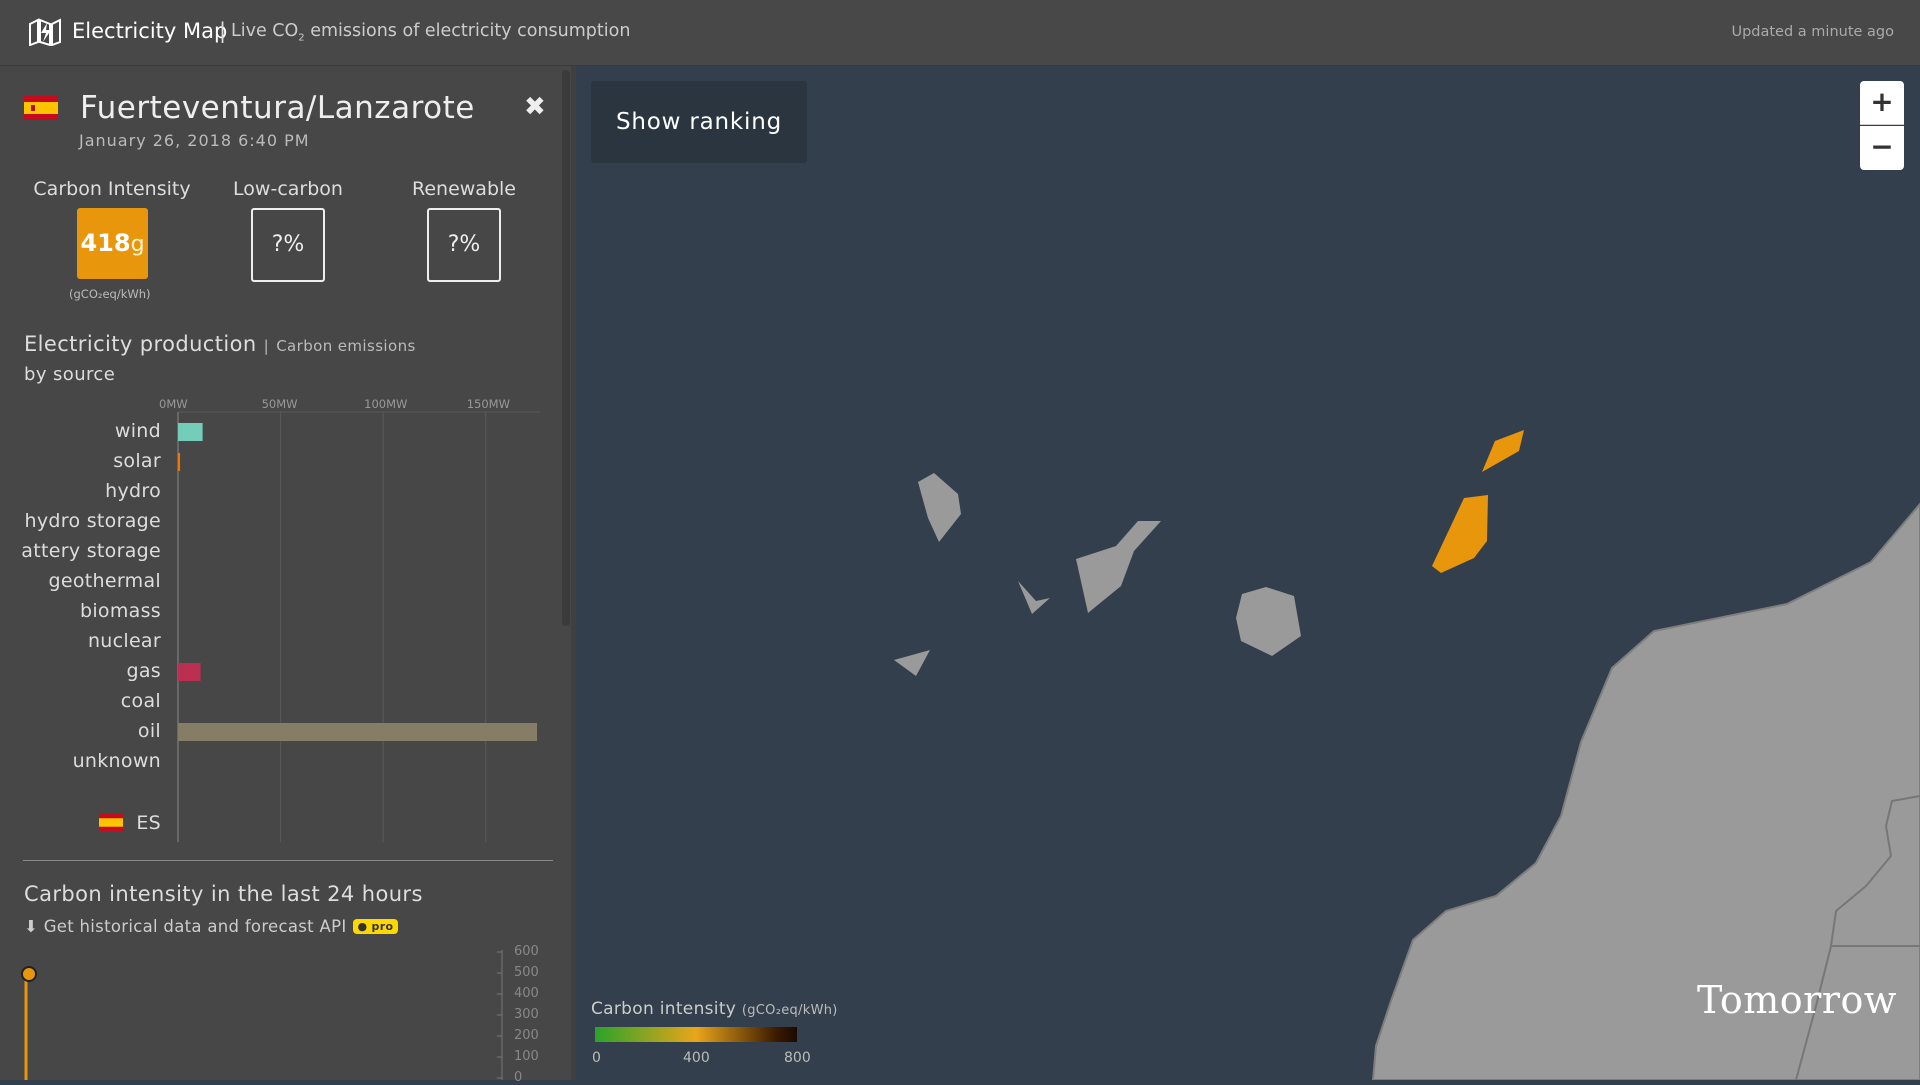 The width and height of the screenshot is (1920, 1085). What do you see at coordinates (195, 926) in the screenshot?
I see `historical-data-link-text: Get historical data and forecast API` at bounding box center [195, 926].